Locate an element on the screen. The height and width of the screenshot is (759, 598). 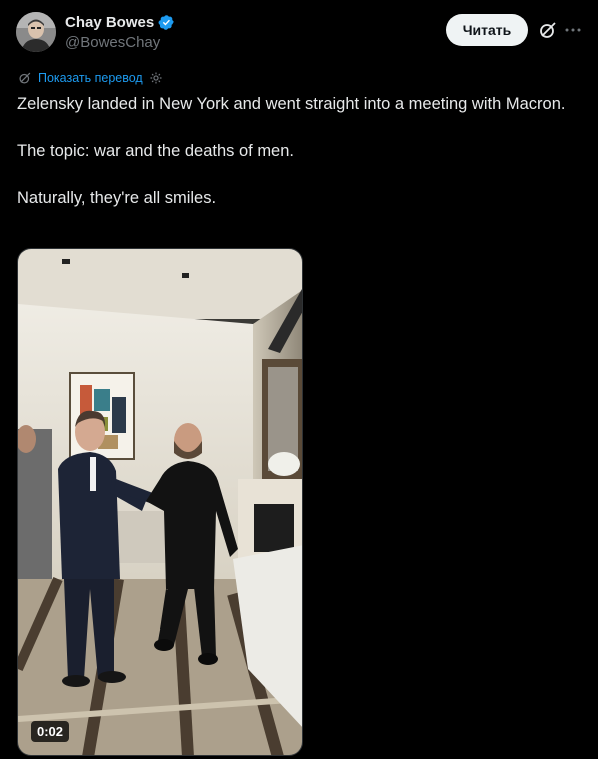
follow-button: Читать is located at coordinates (487, 30).